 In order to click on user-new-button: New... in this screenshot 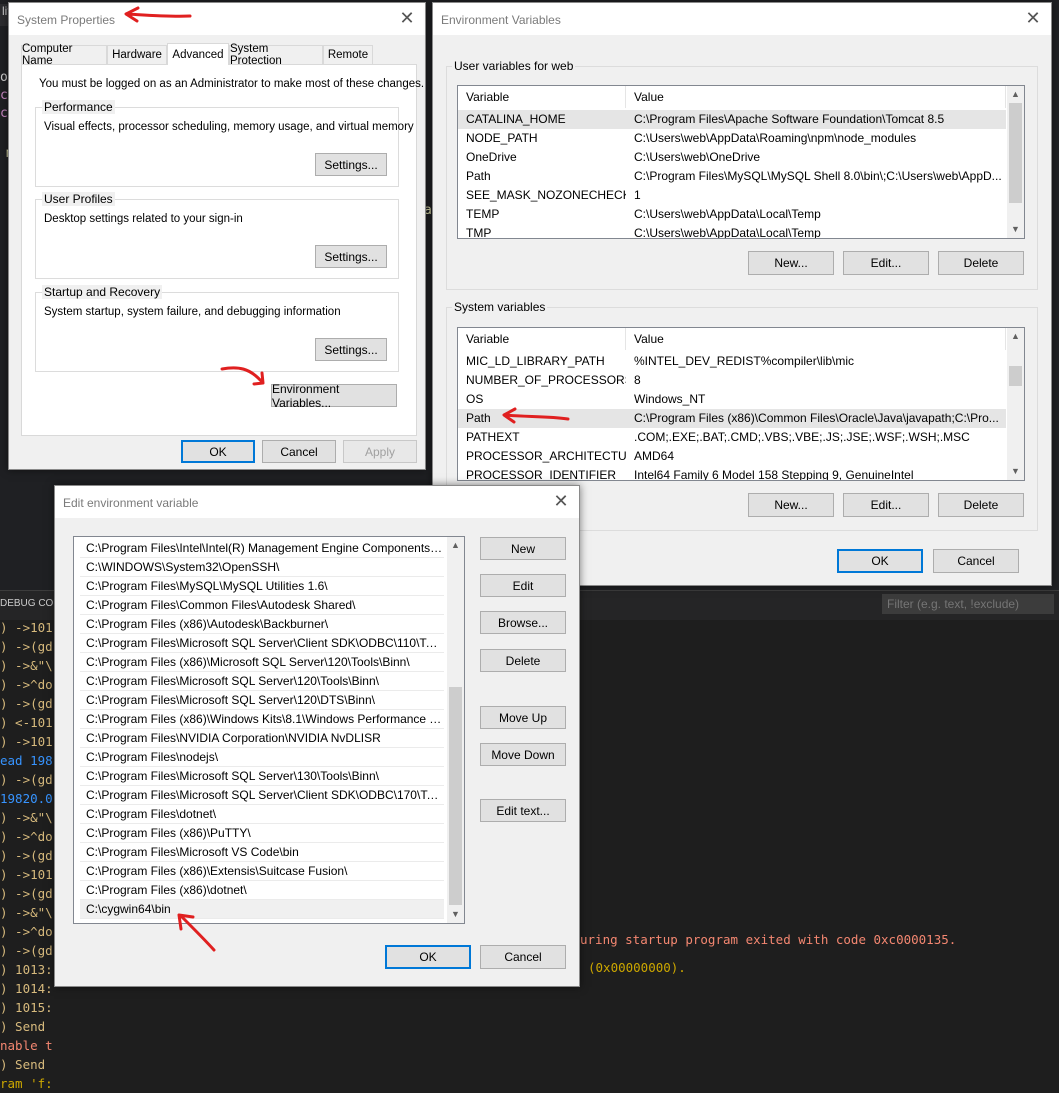, I will do `click(791, 263)`.